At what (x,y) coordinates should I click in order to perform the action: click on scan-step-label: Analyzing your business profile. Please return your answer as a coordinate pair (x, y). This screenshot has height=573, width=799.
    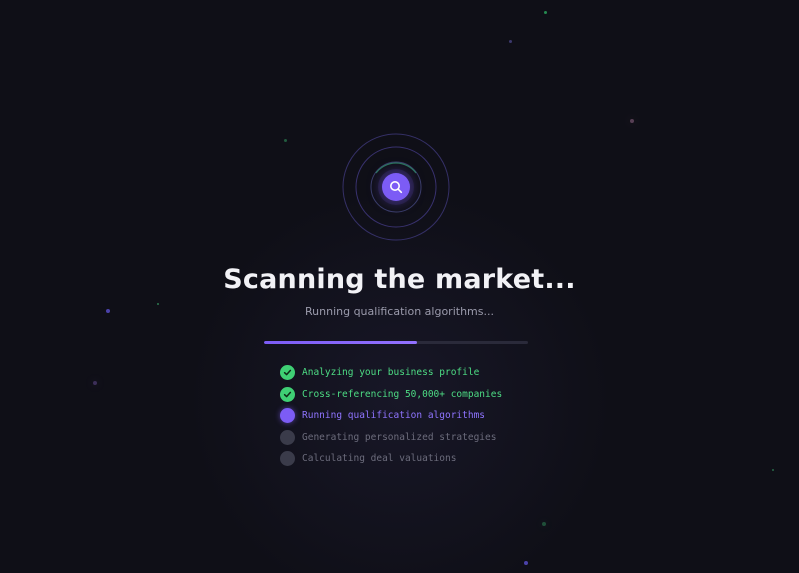
    Looking at the image, I should click on (391, 373).